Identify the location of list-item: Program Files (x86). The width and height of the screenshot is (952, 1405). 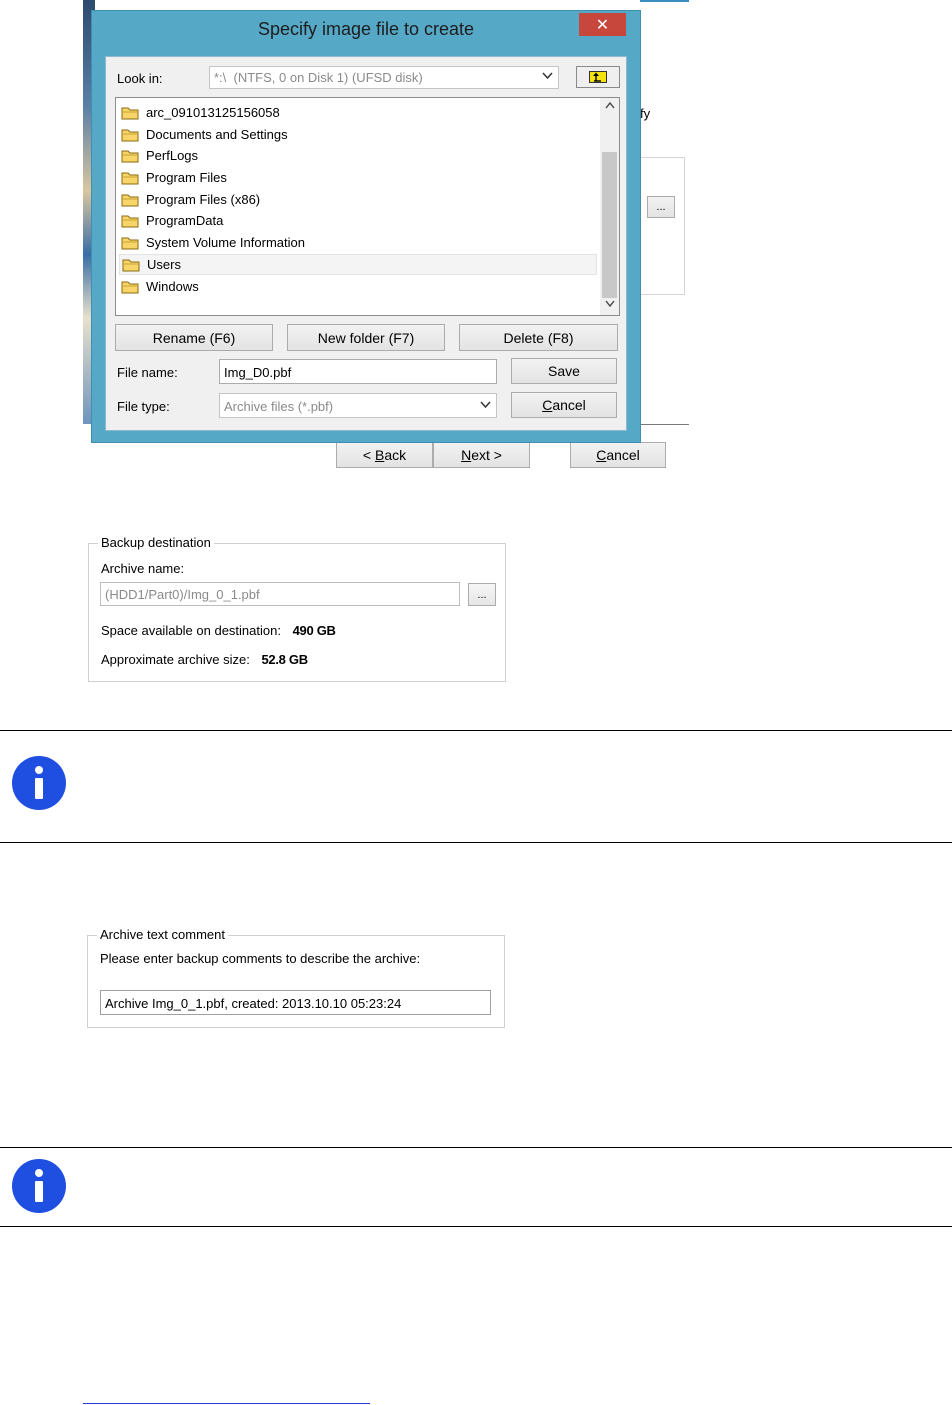
(358, 199).